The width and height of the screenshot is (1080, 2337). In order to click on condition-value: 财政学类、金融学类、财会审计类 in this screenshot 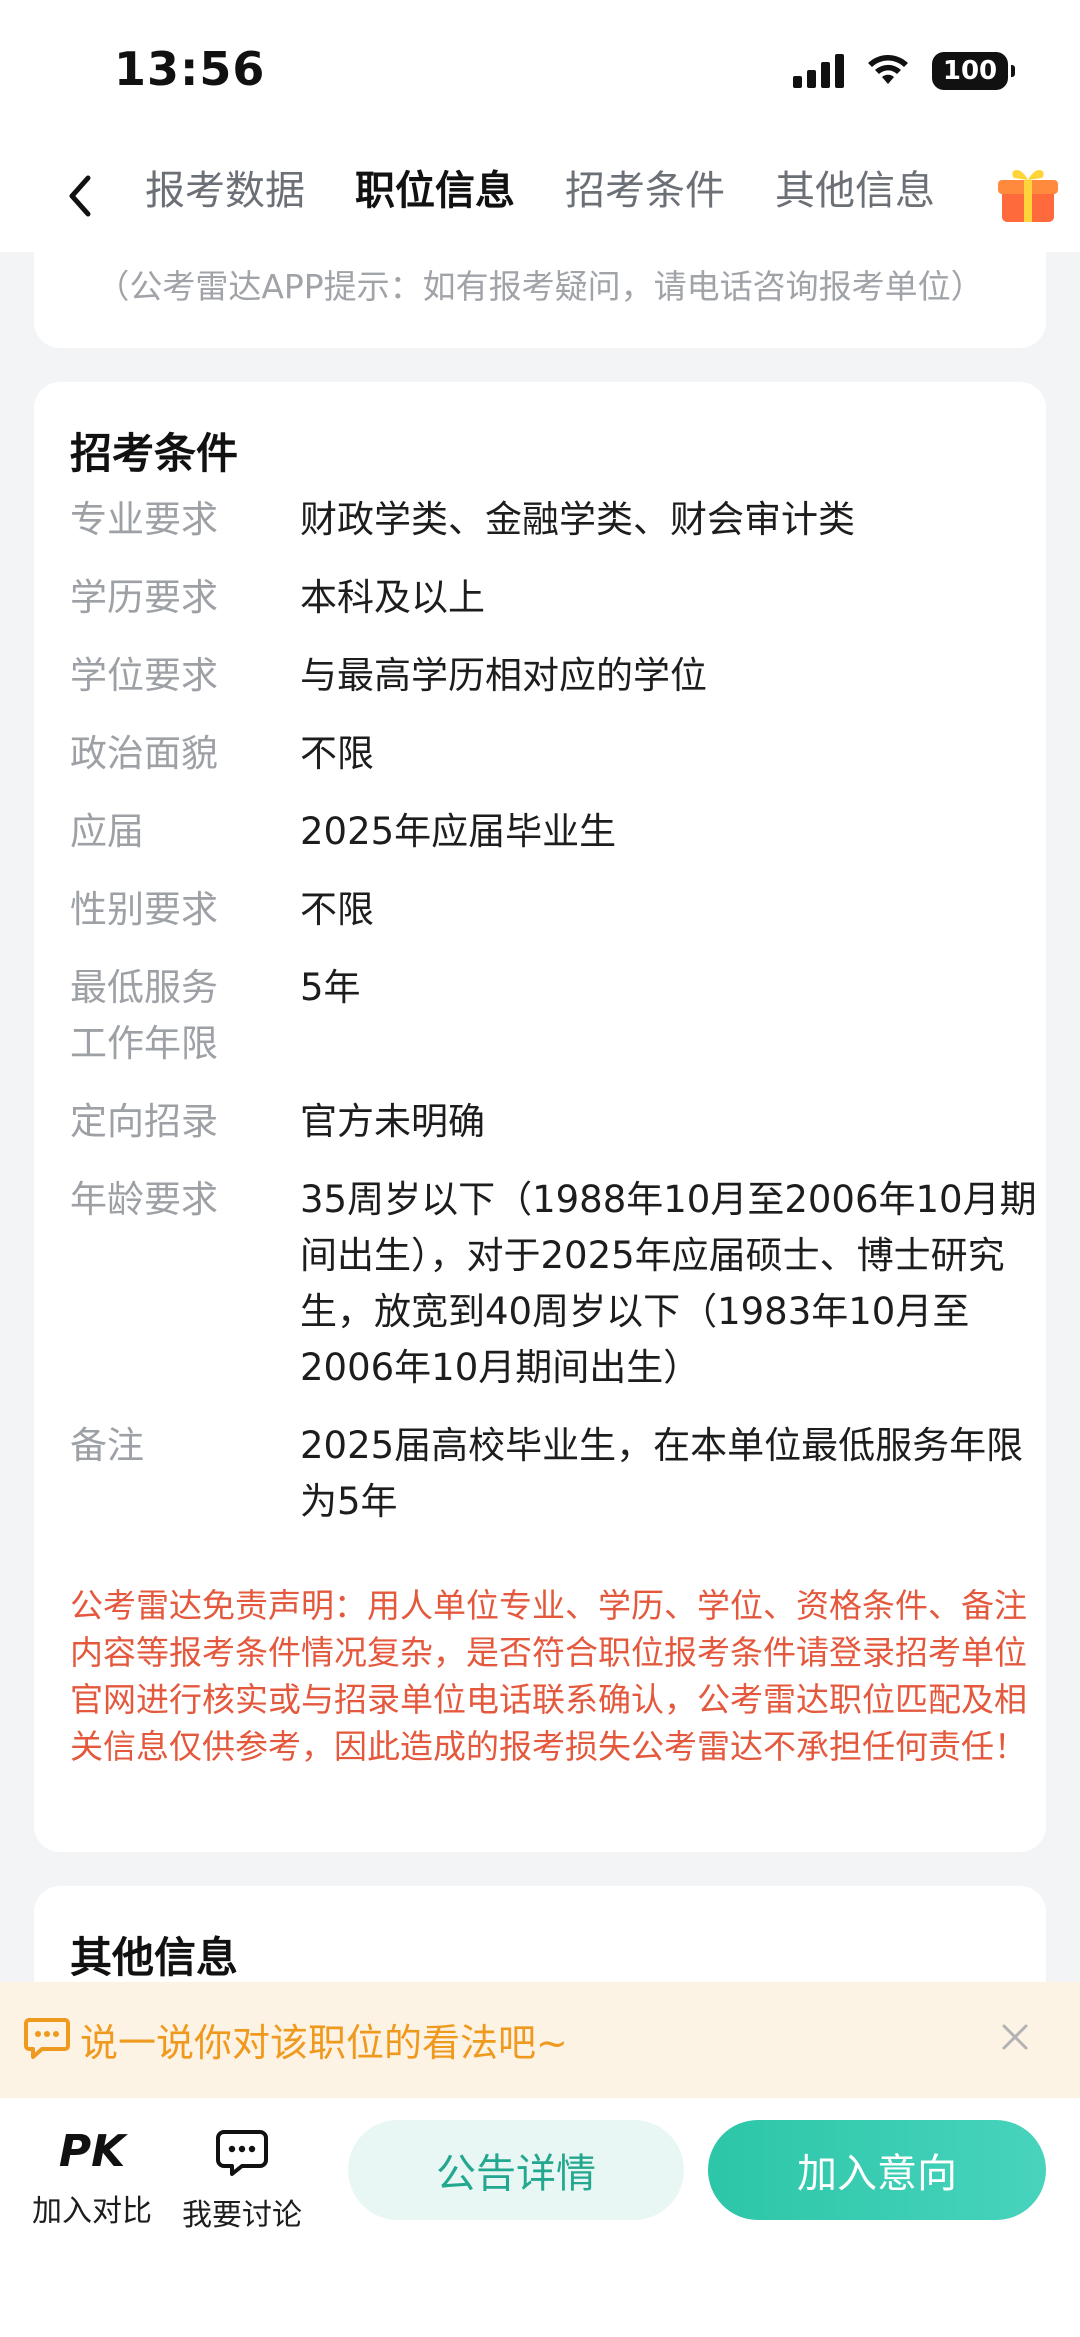, I will do `click(577, 519)`.